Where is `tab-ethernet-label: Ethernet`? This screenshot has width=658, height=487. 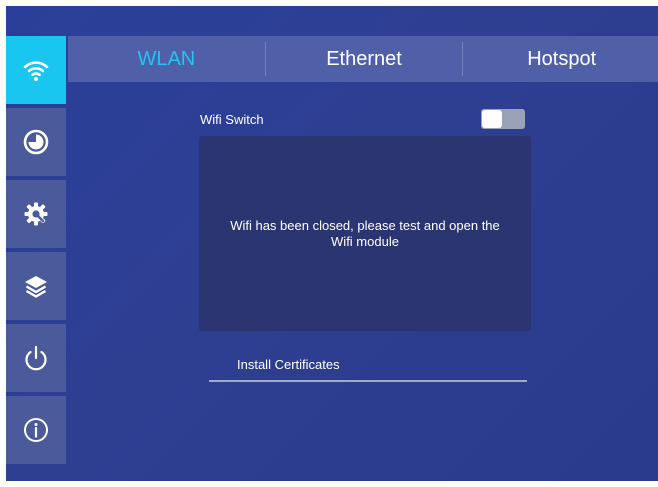
tab-ethernet-label: Ethernet is located at coordinates (364, 58).